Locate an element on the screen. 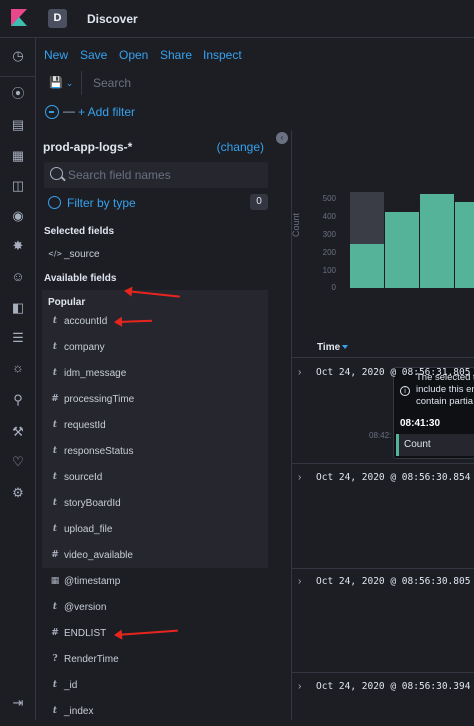  field-item: t sourceId is located at coordinates (155, 479).